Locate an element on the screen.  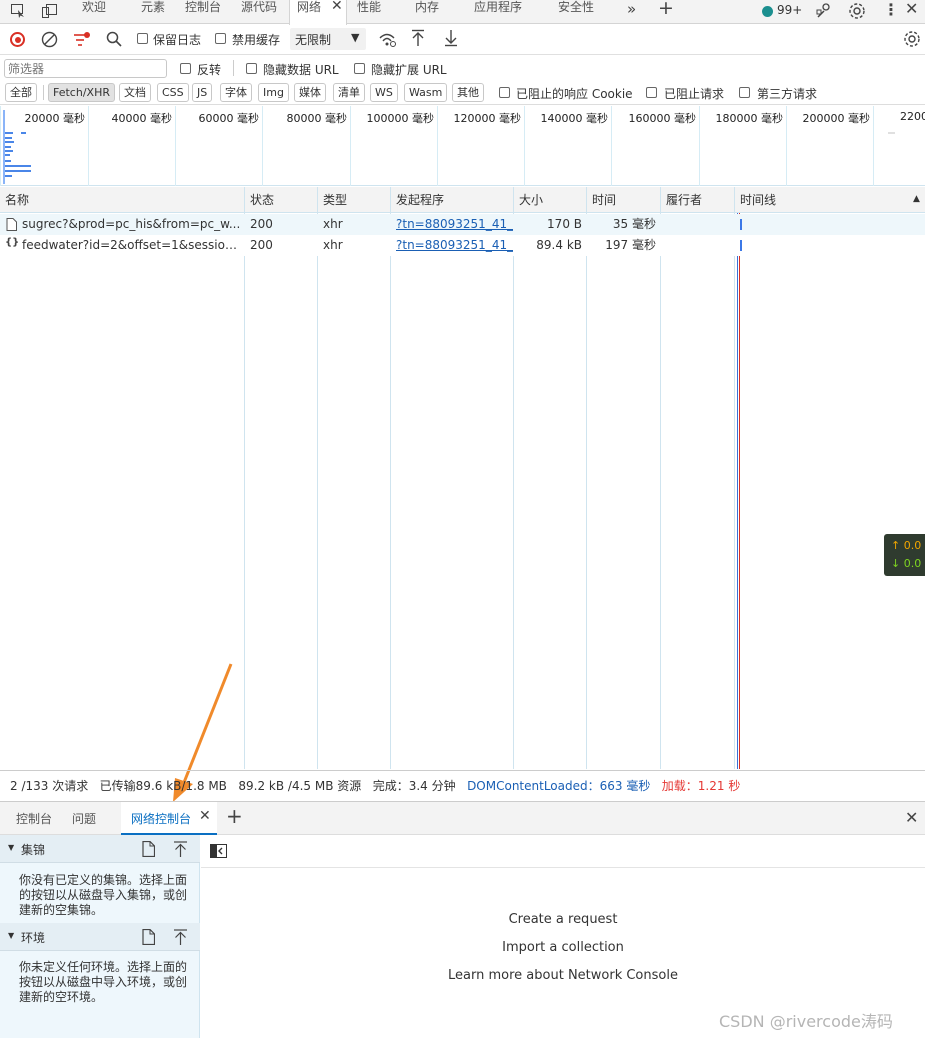
type-filter-fetch-xhr: Fetch/XHR is located at coordinates (81, 92).